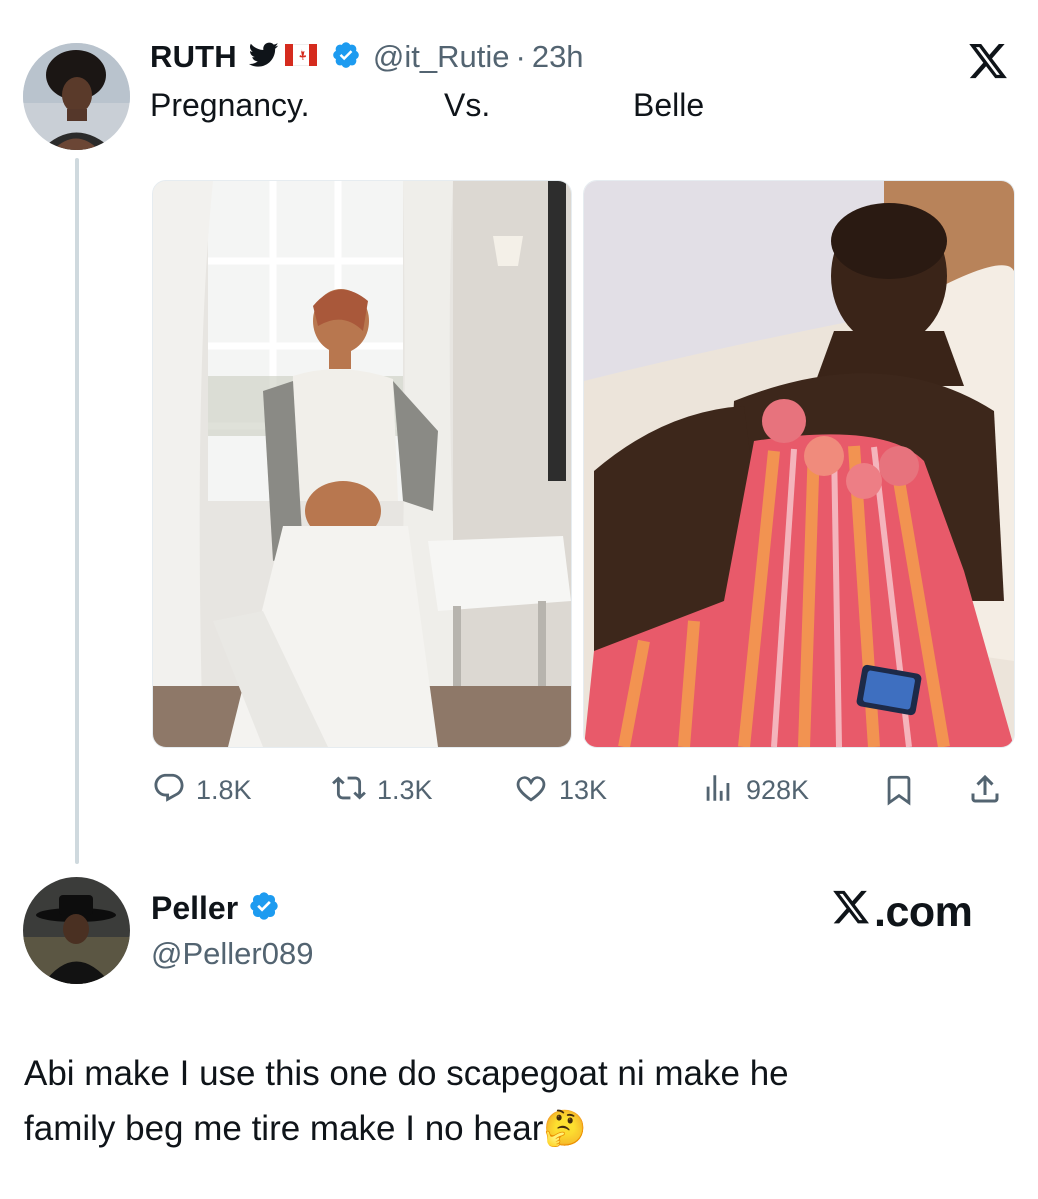  I want to click on tweet-text-part-1: Pregnancy., so click(230, 105).